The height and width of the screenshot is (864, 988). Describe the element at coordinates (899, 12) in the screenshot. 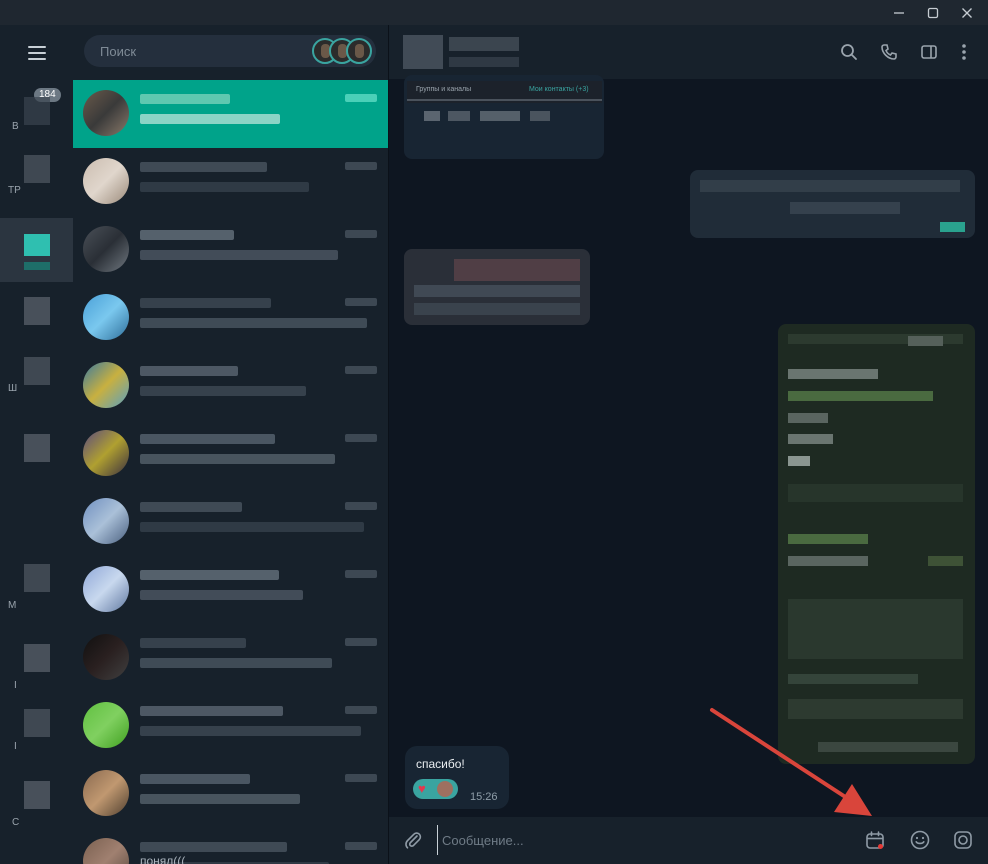

I see `minimize-icon` at that location.